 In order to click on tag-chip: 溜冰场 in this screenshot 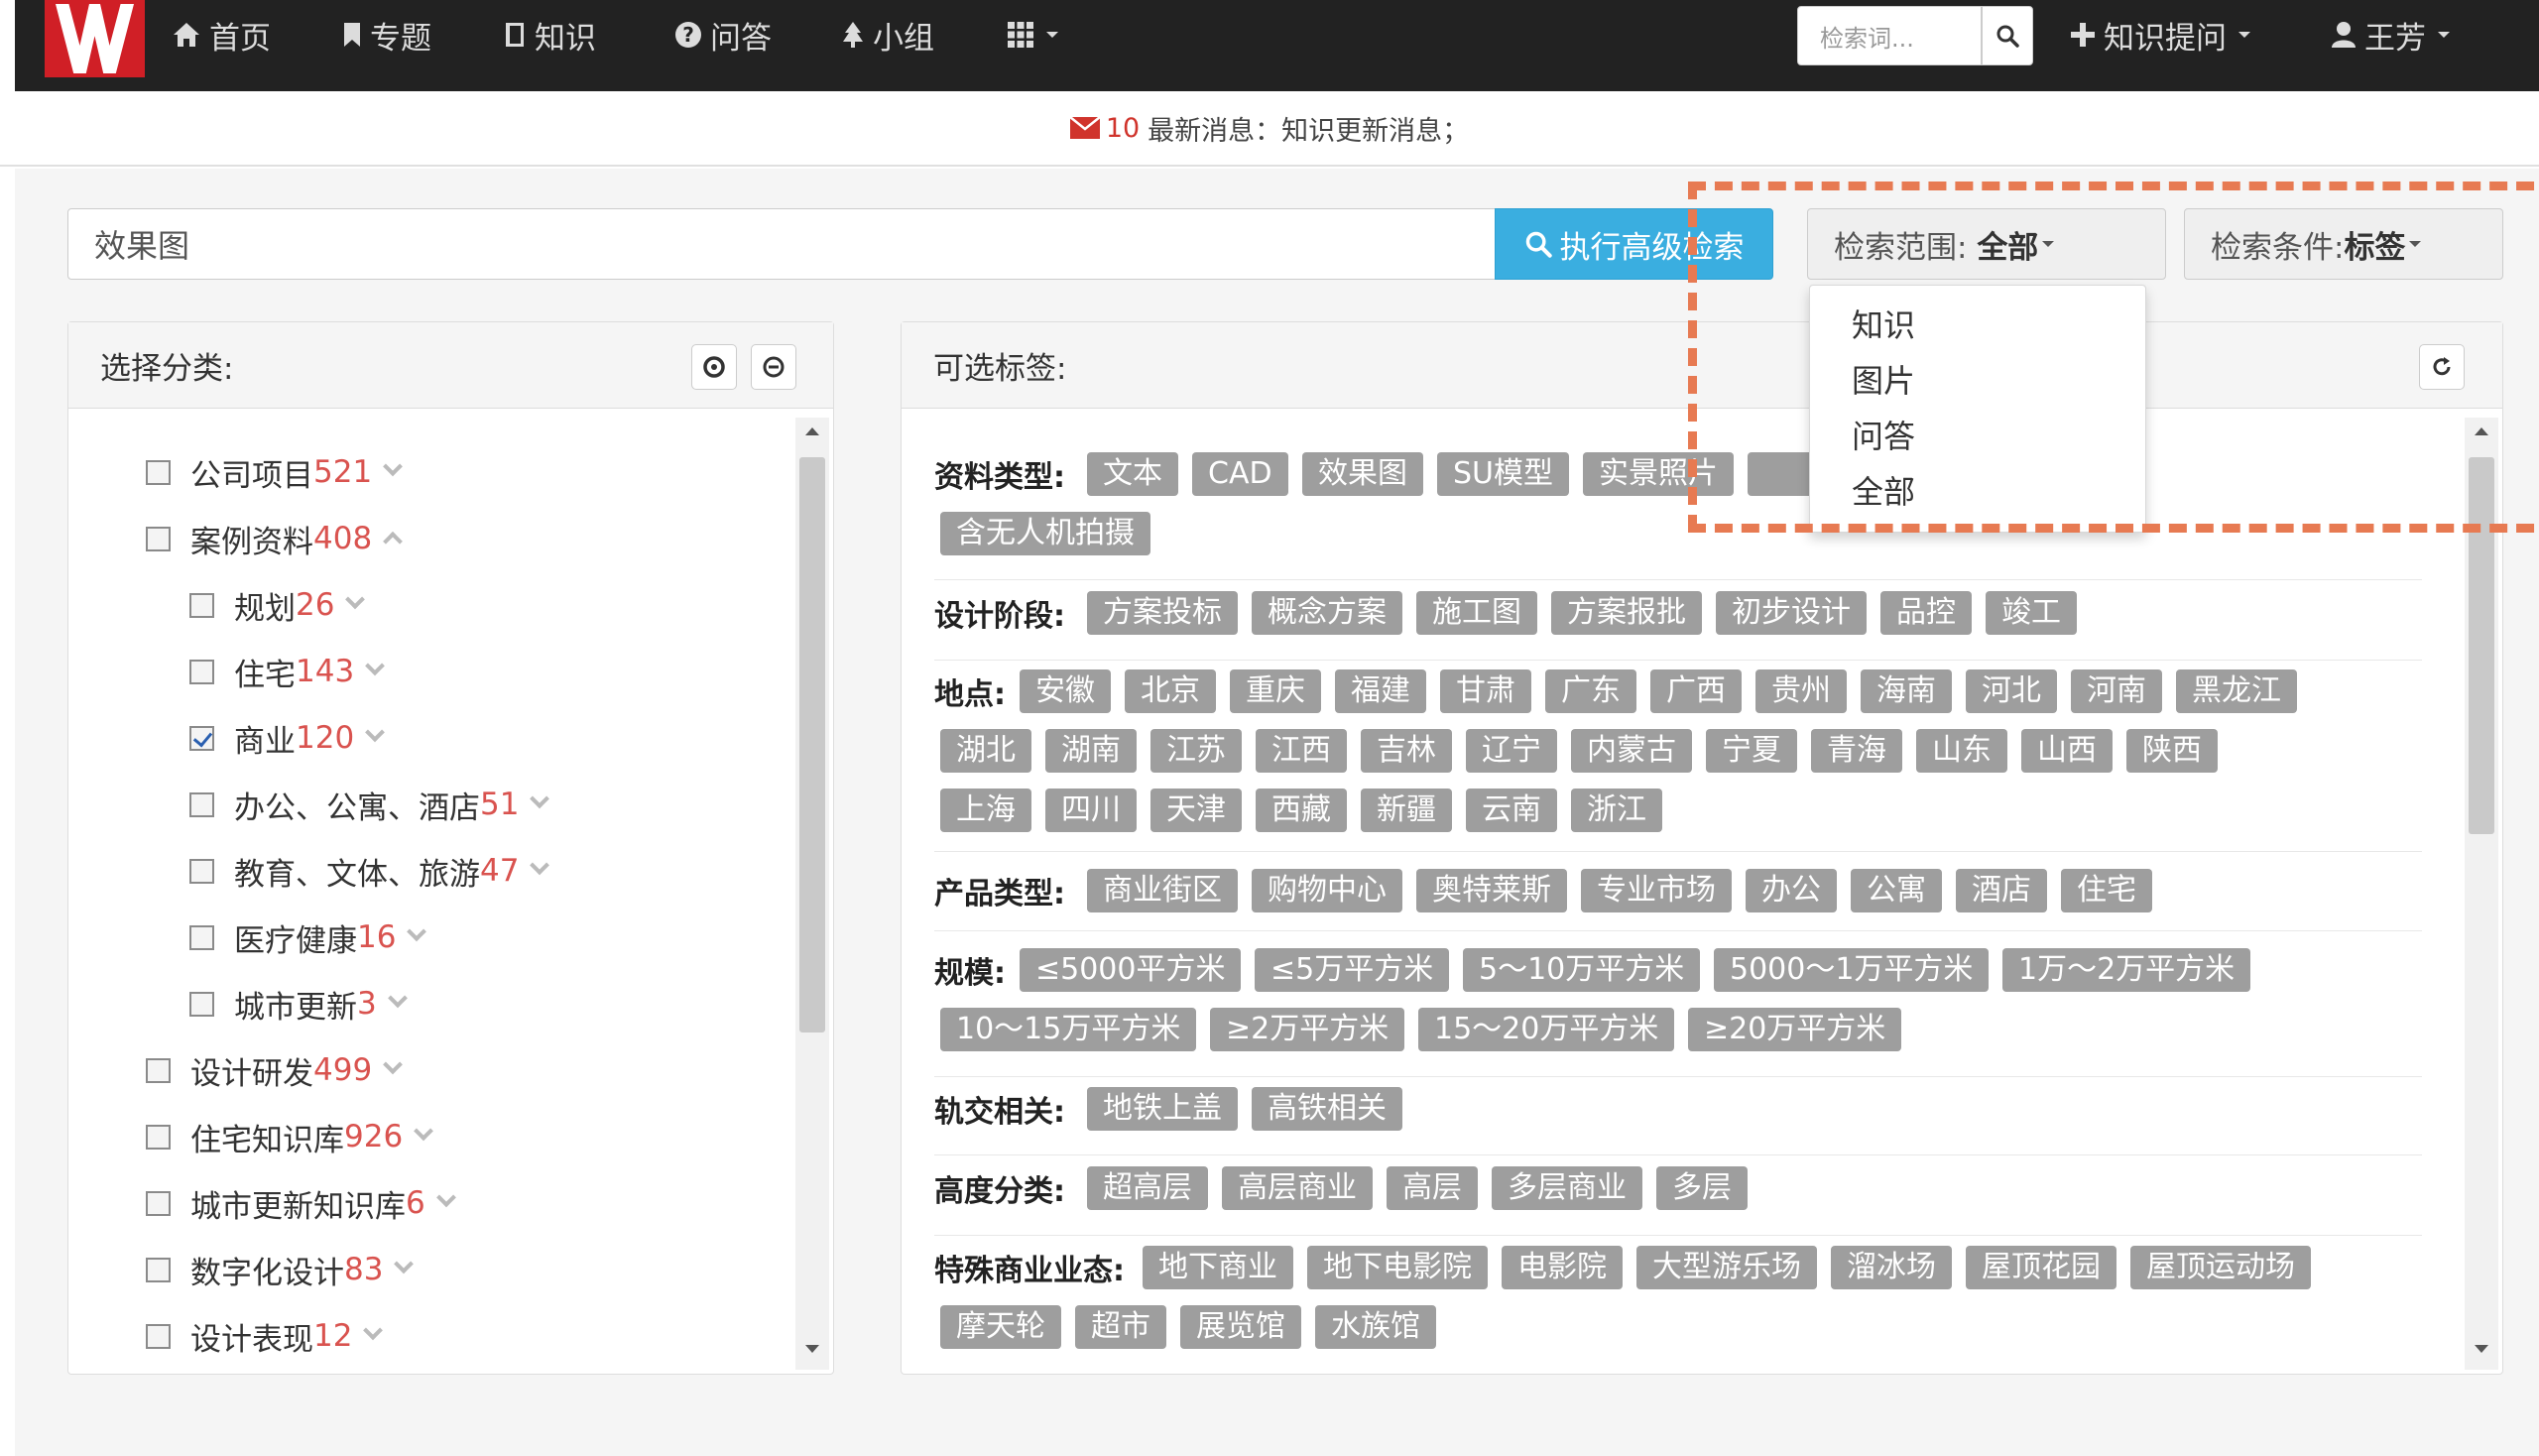, I will do `click(1892, 1267)`.